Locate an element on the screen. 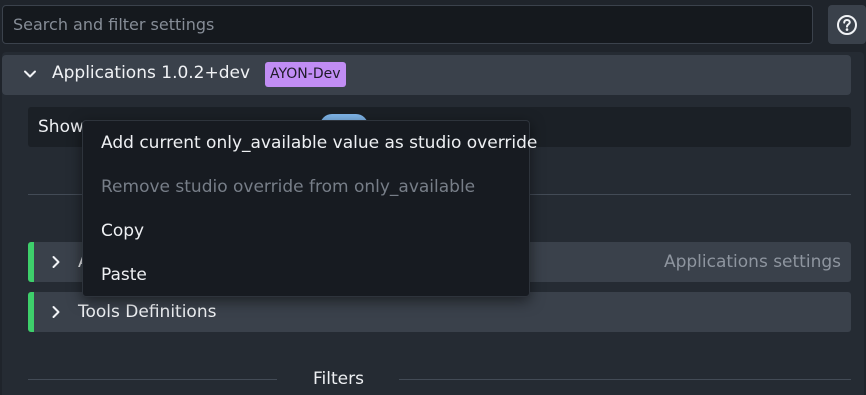  help-button is located at coordinates (847, 24).